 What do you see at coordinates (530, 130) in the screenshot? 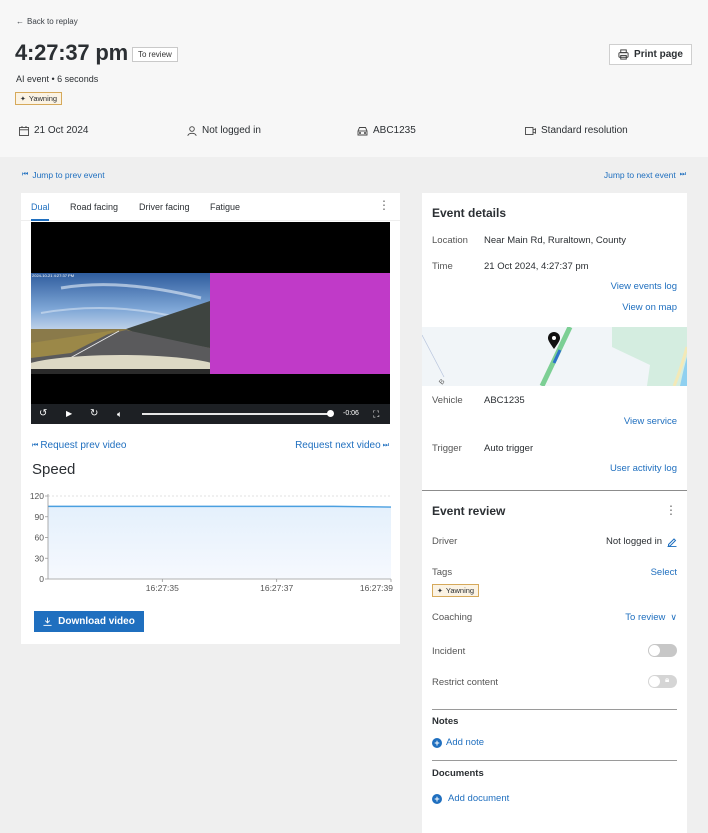
I see `video-camera-icon` at bounding box center [530, 130].